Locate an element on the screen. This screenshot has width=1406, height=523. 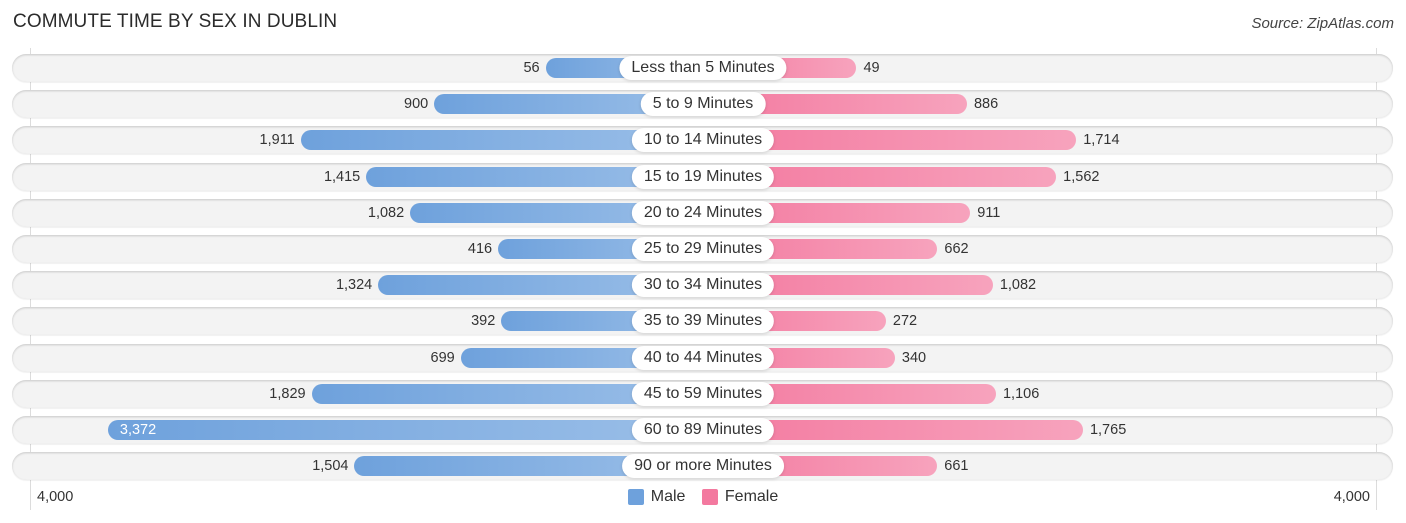
male-value-label: 392 is located at coordinates (483, 321).